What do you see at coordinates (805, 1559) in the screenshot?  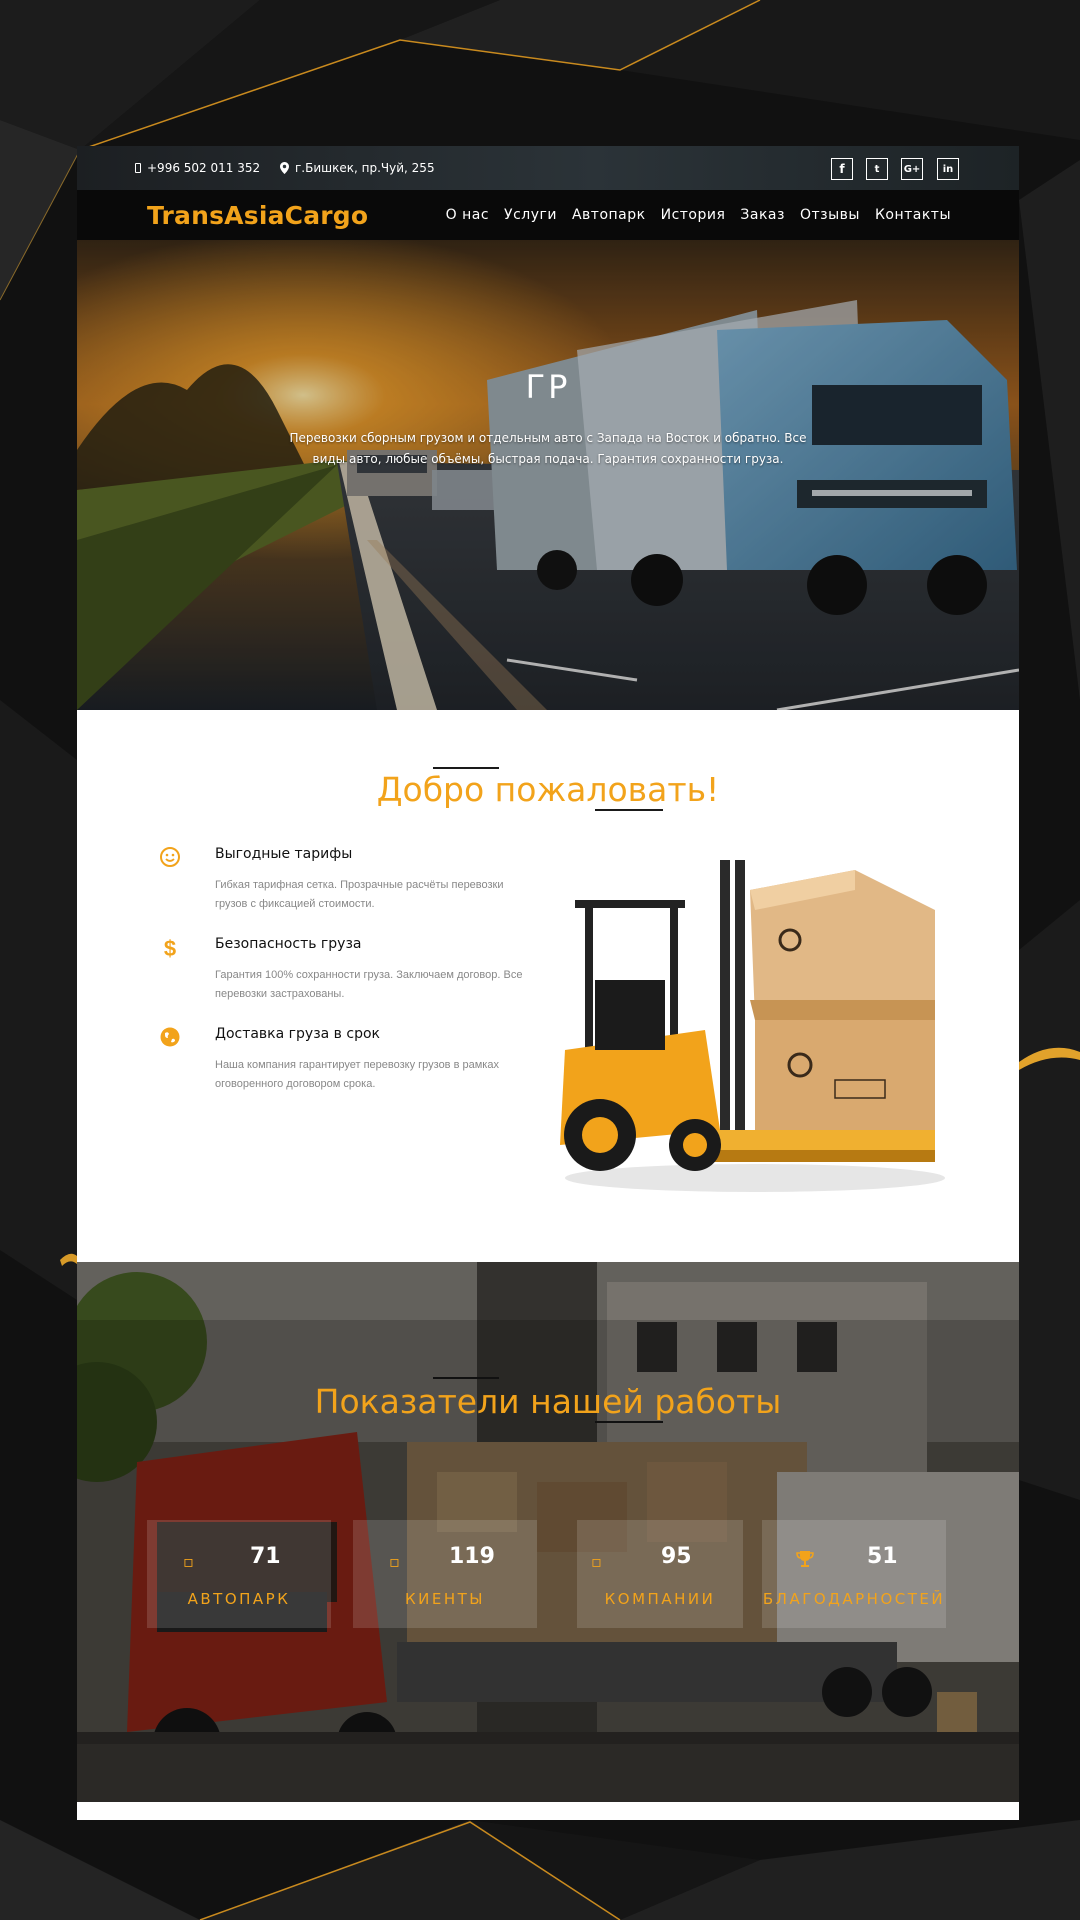 I see `trophy-icon` at bounding box center [805, 1559].